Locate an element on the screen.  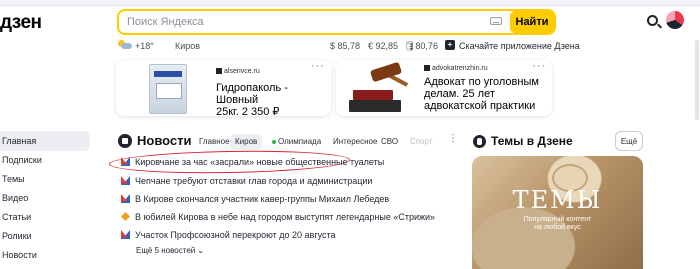
city: Киров is located at coordinates (187, 46).